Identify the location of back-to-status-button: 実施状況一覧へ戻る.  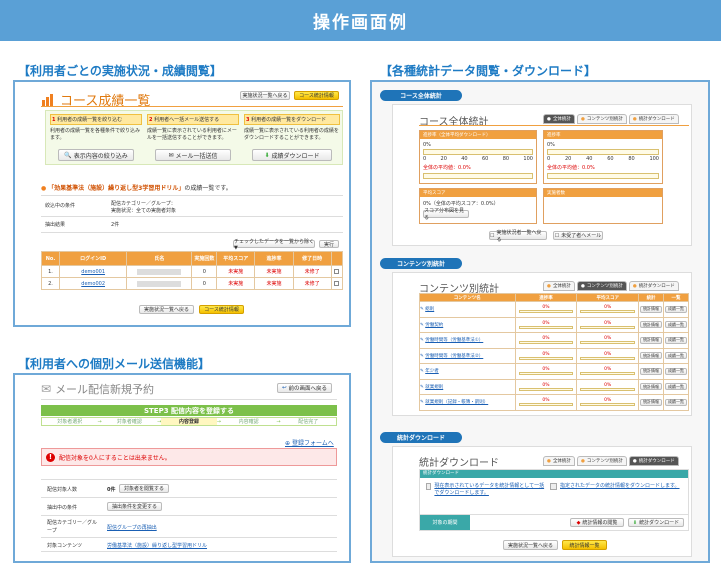
(265, 95).